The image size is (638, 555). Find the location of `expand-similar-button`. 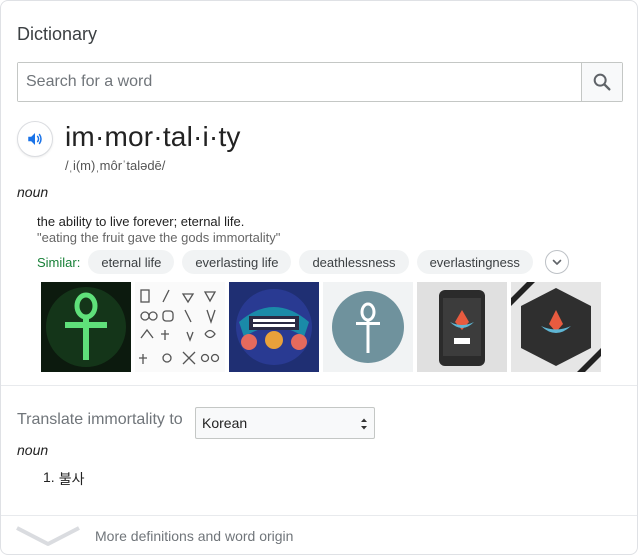

expand-similar-button is located at coordinates (556, 262).